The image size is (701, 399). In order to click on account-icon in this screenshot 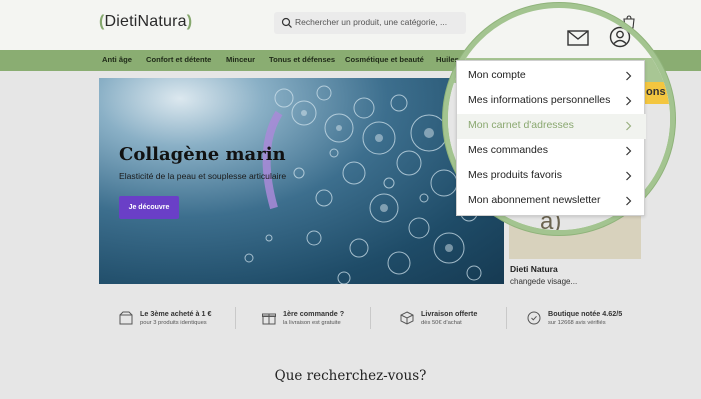, I will do `click(620, 37)`.